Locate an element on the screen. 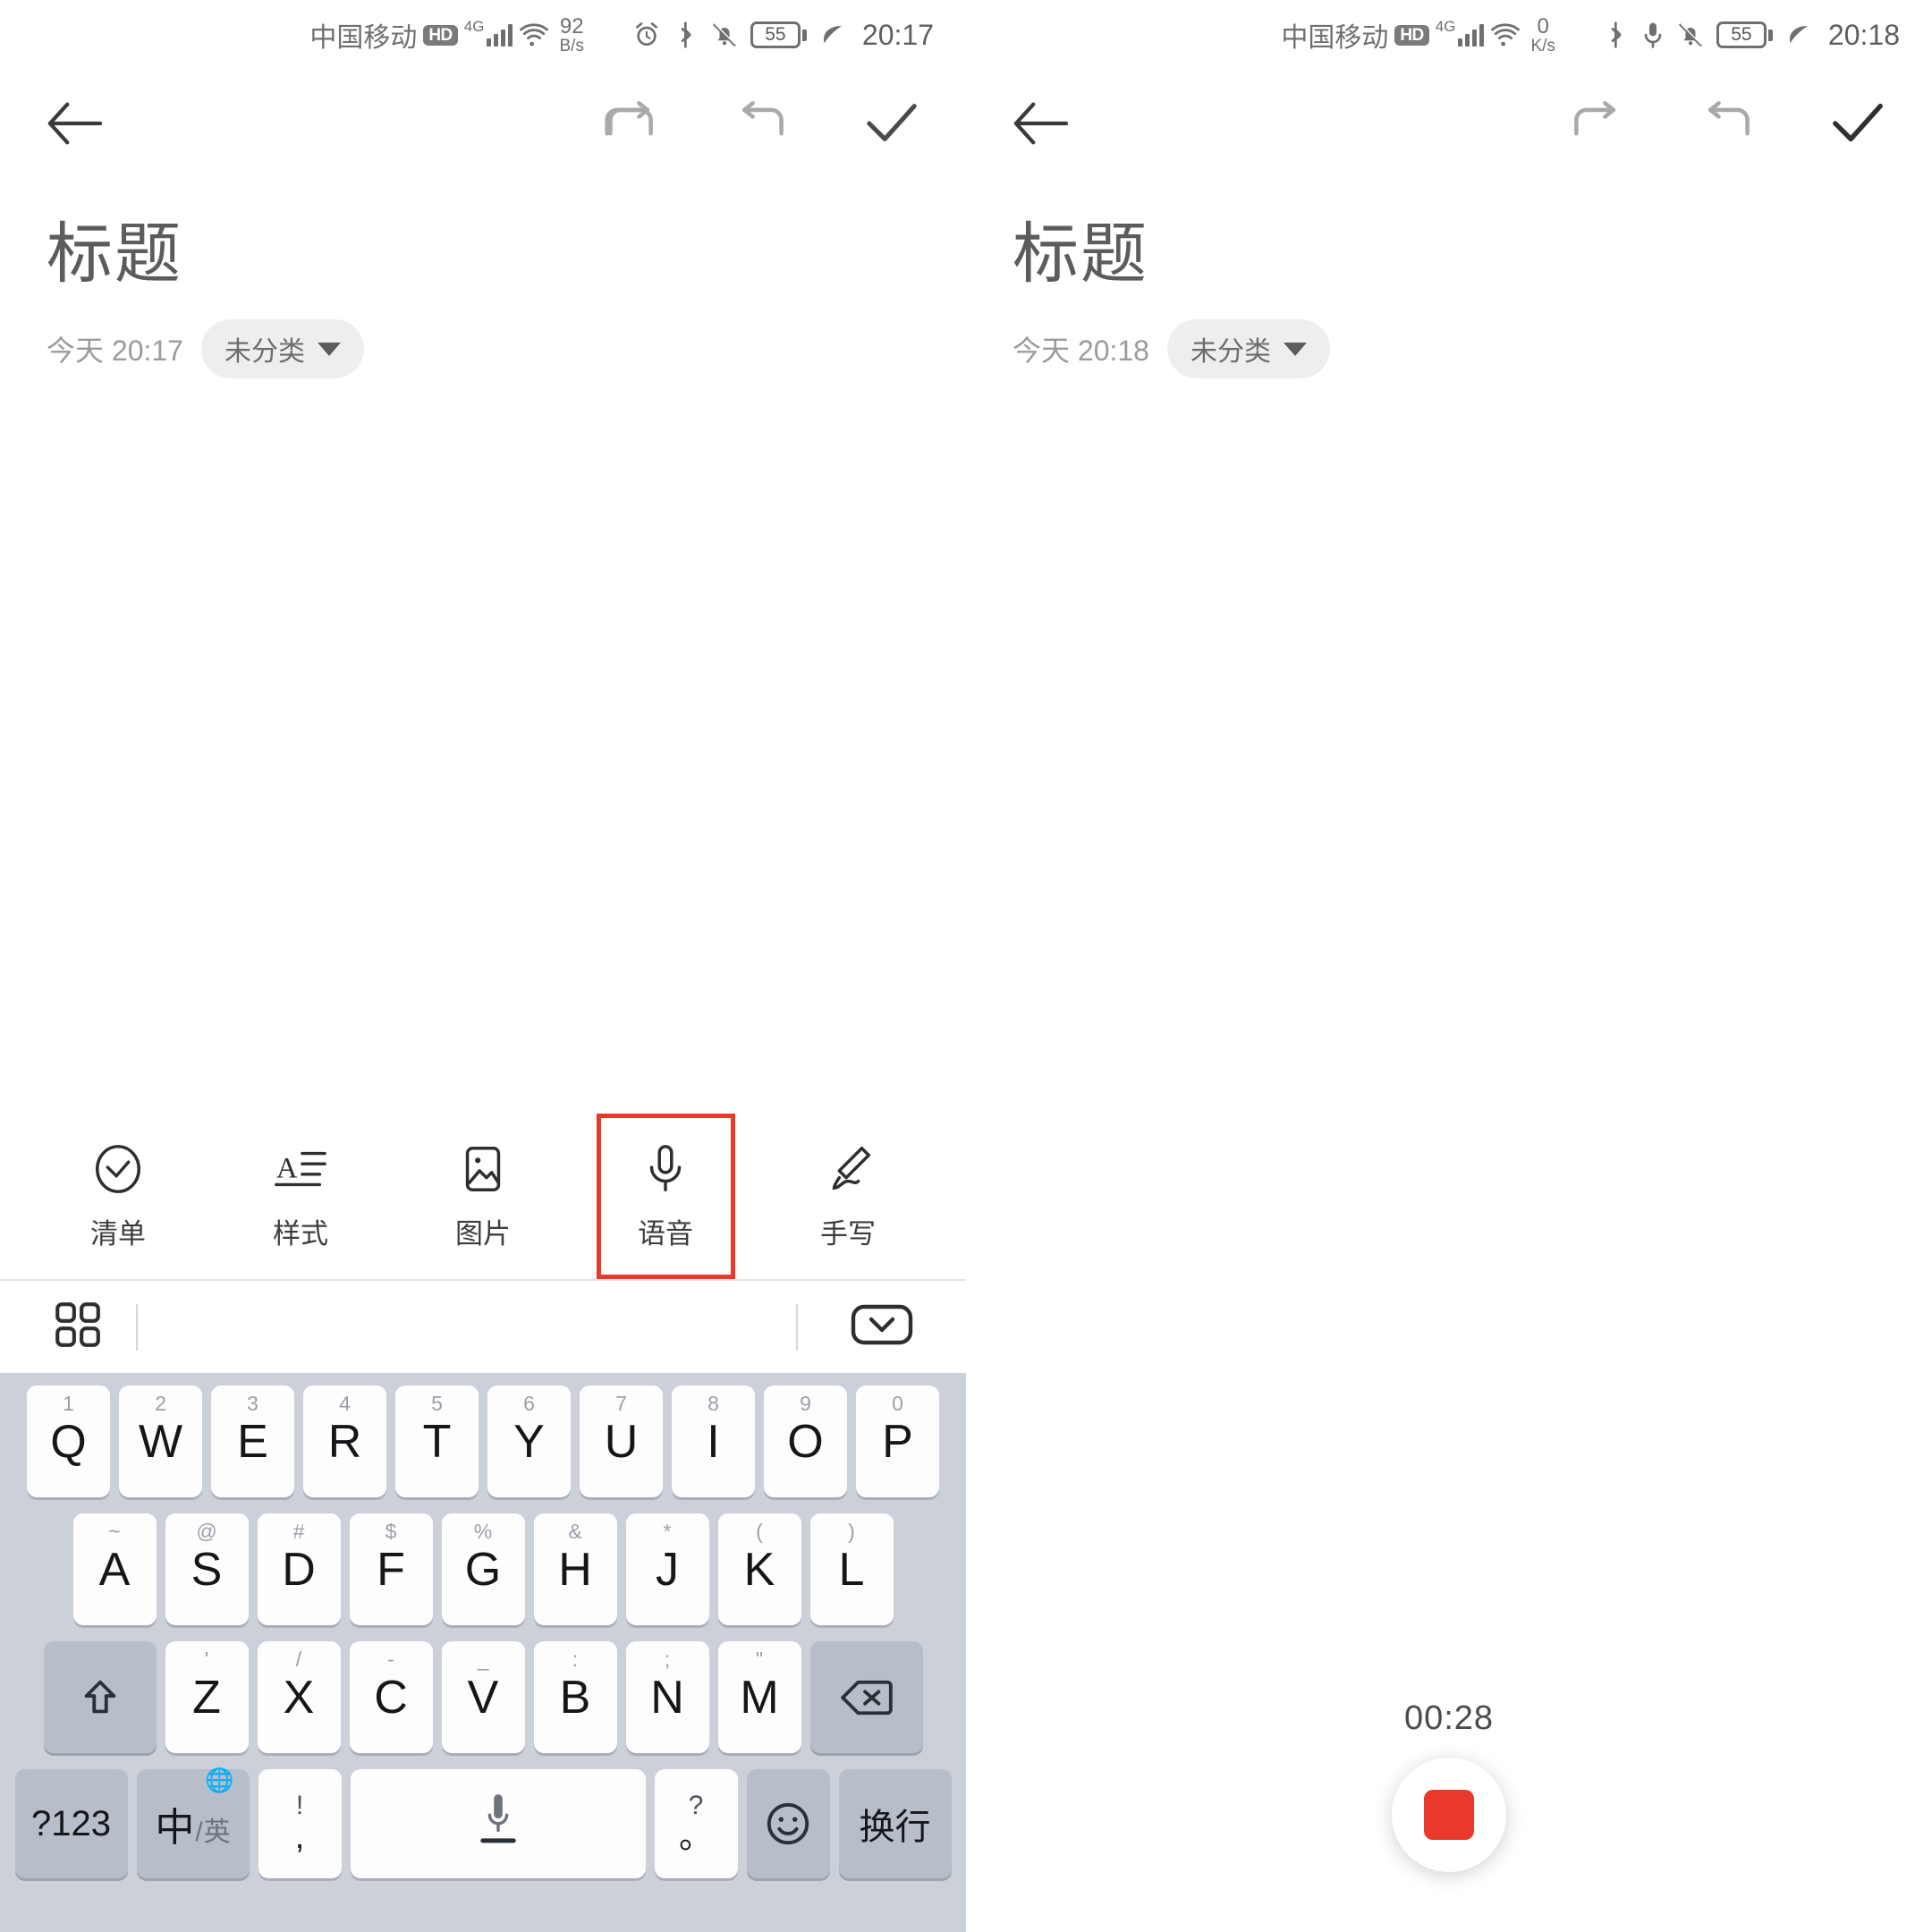 This screenshot has width=1932, height=1932. key-n: ; N is located at coordinates (667, 1697).